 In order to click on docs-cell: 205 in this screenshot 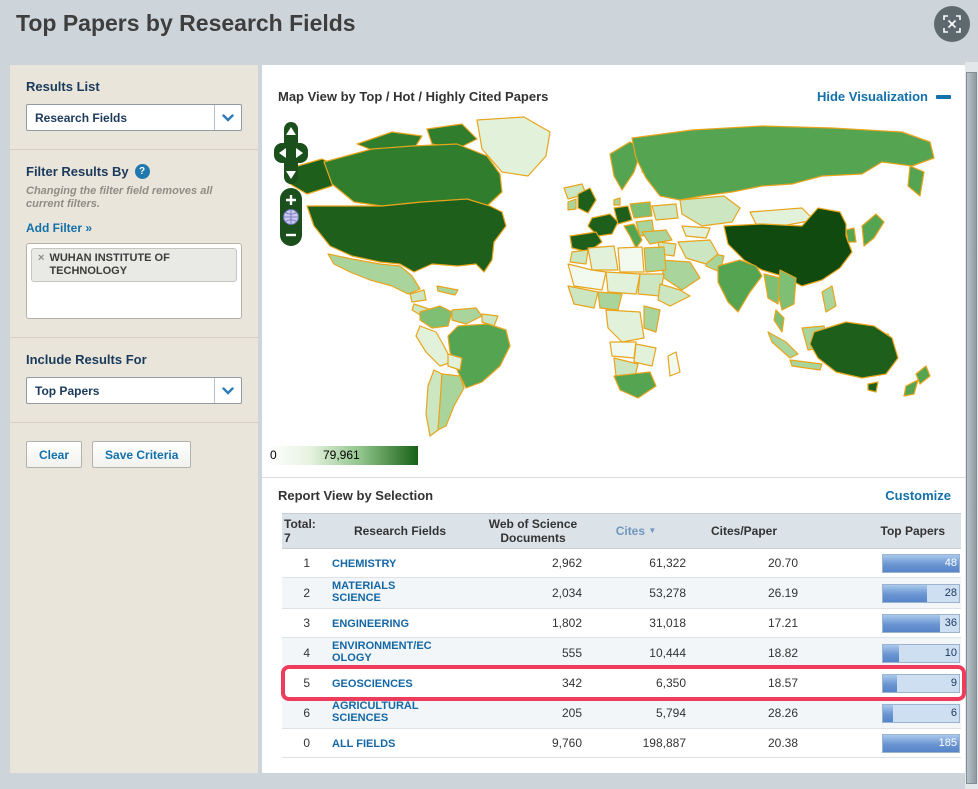, I will do `click(571, 713)`.